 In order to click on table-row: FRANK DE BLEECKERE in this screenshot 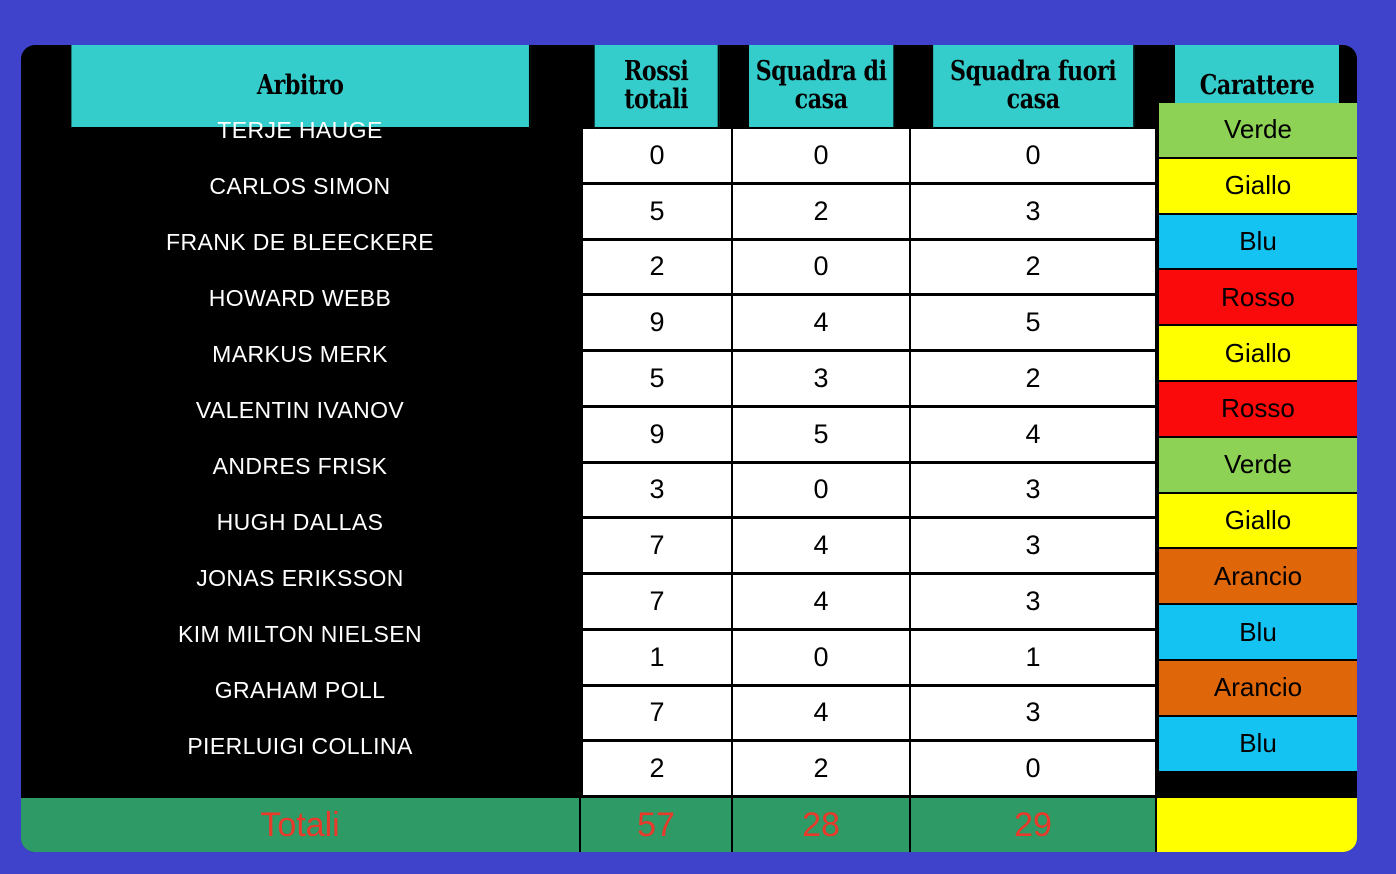, I will do `click(300, 241)`.